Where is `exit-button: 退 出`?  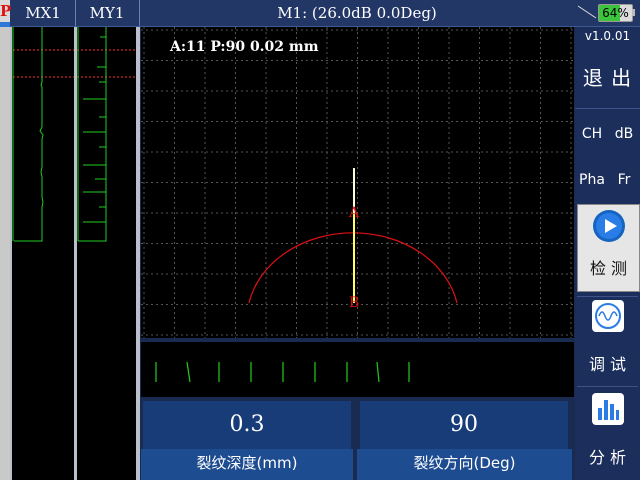
exit-button: 退 出 is located at coordinates (607, 78).